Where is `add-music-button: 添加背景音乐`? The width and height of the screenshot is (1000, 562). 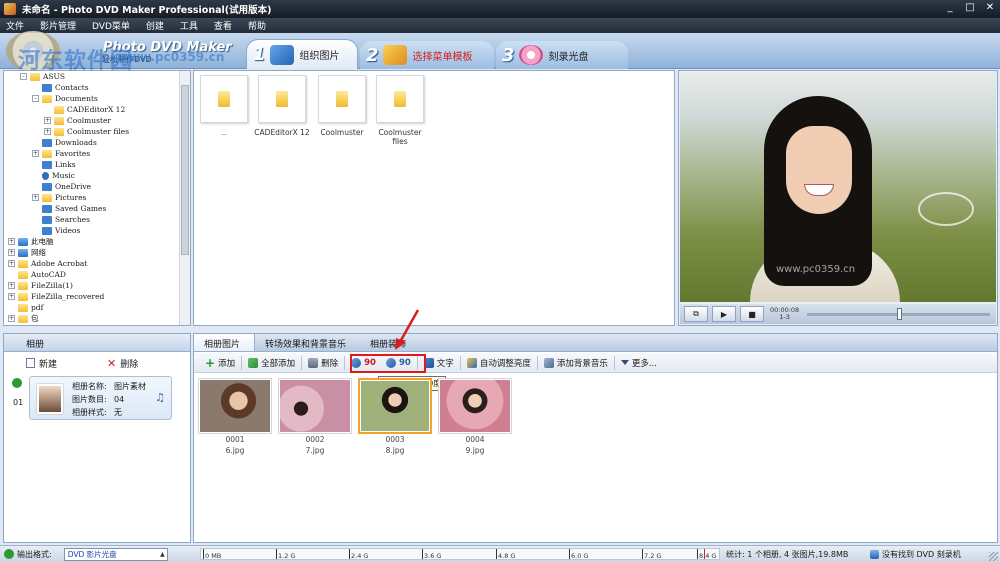
add-music-button: 添加背景音乐 is located at coordinates (576, 363).